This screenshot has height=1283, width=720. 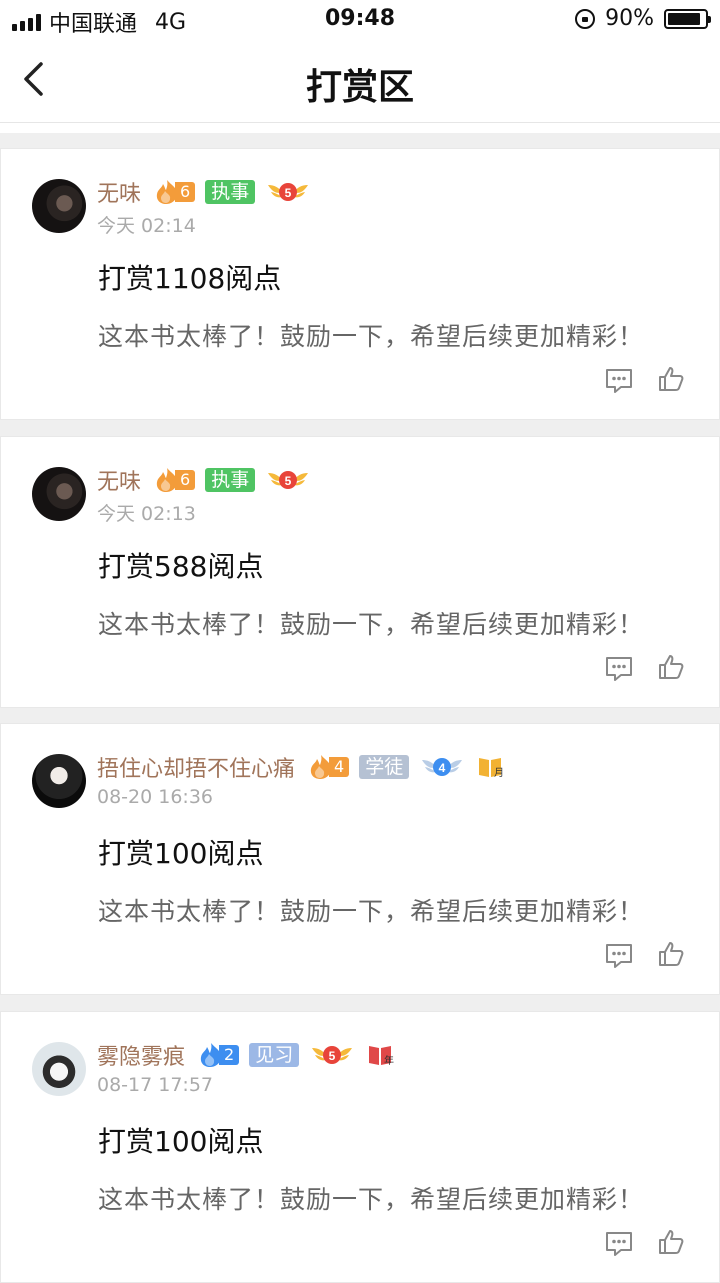 What do you see at coordinates (381, 1056) in the screenshot?
I see `book-badge-icon: 年` at bounding box center [381, 1056].